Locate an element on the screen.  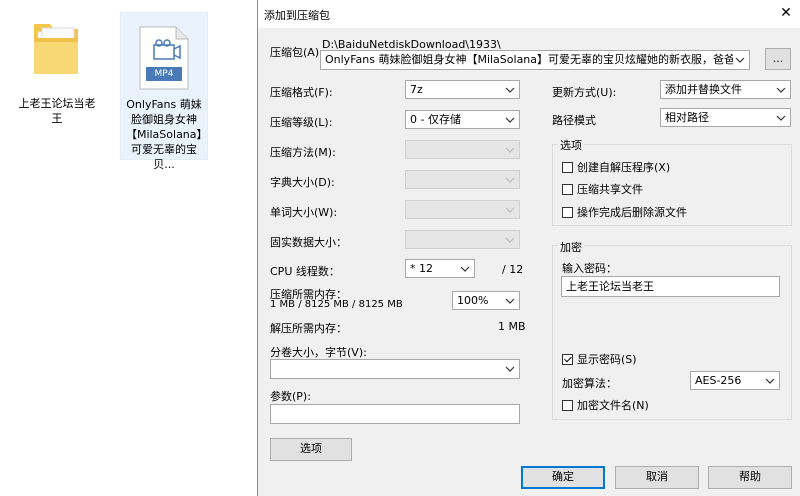
compress-shared-label: 压缩共享文件 is located at coordinates (610, 189).